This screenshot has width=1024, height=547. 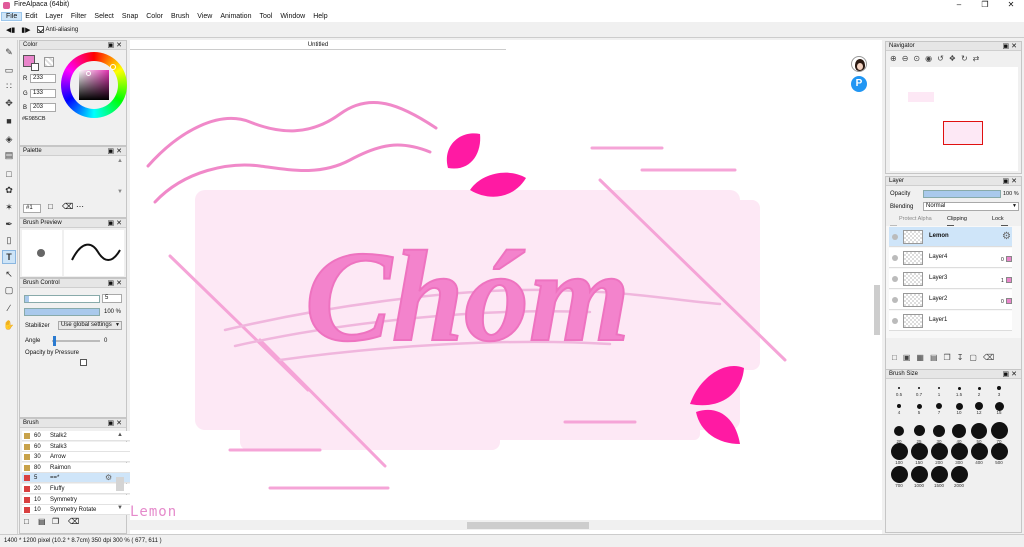 I want to click on blending-chevron-down-icon: ▼, so click(x=1014, y=206).